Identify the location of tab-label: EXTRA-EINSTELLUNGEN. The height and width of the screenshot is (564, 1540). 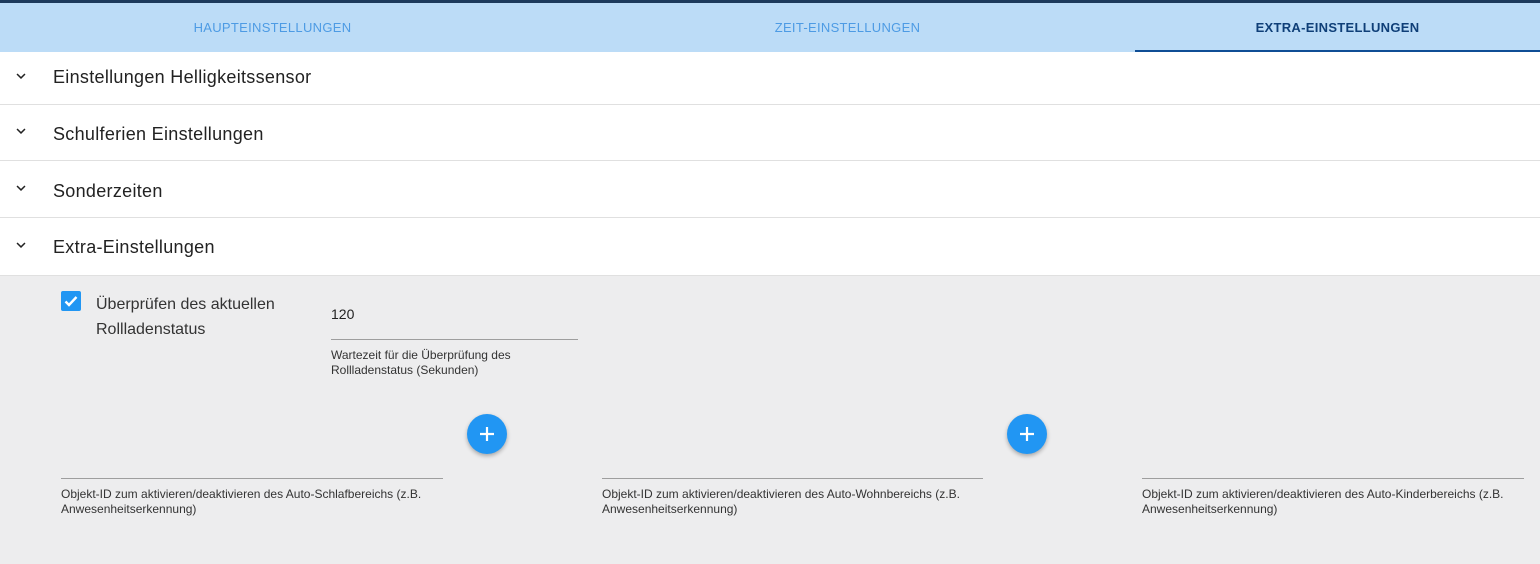
(1337, 27).